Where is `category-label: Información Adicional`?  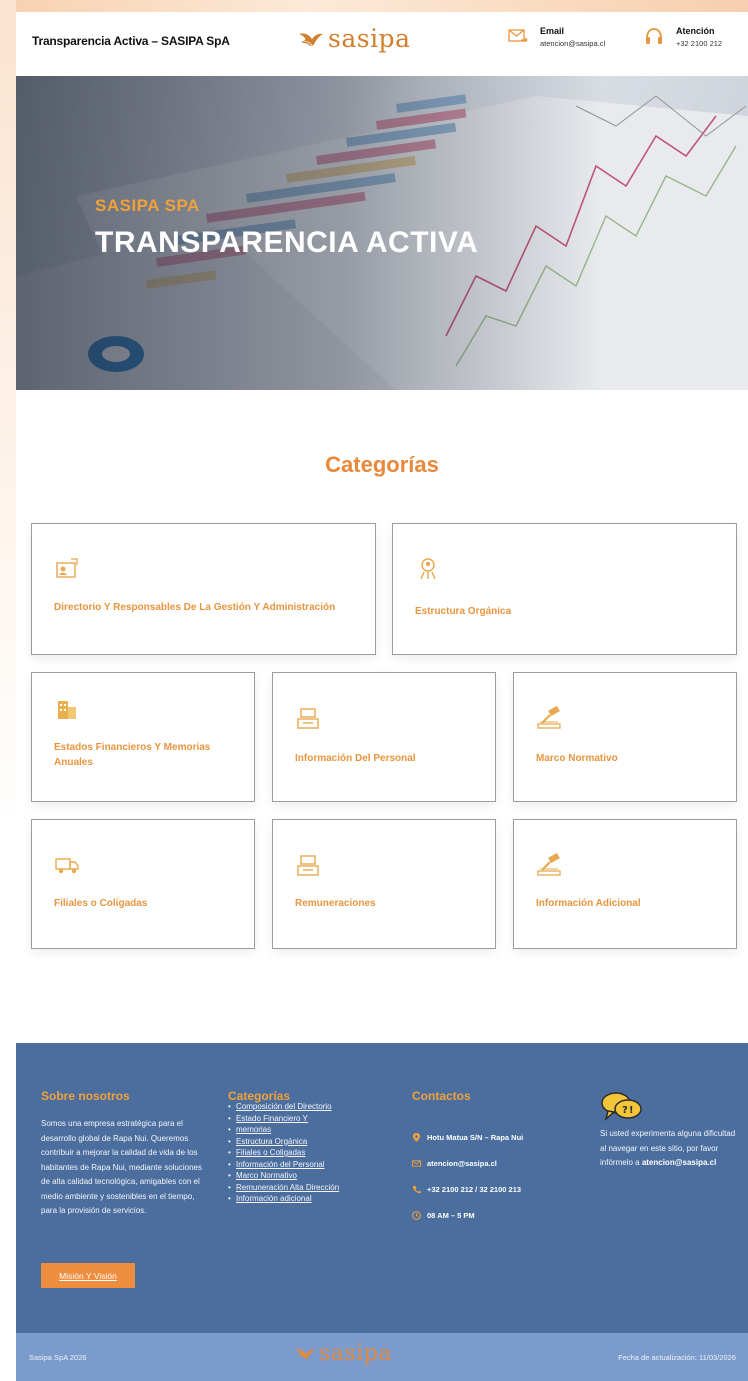 category-label: Información Adicional is located at coordinates (588, 903).